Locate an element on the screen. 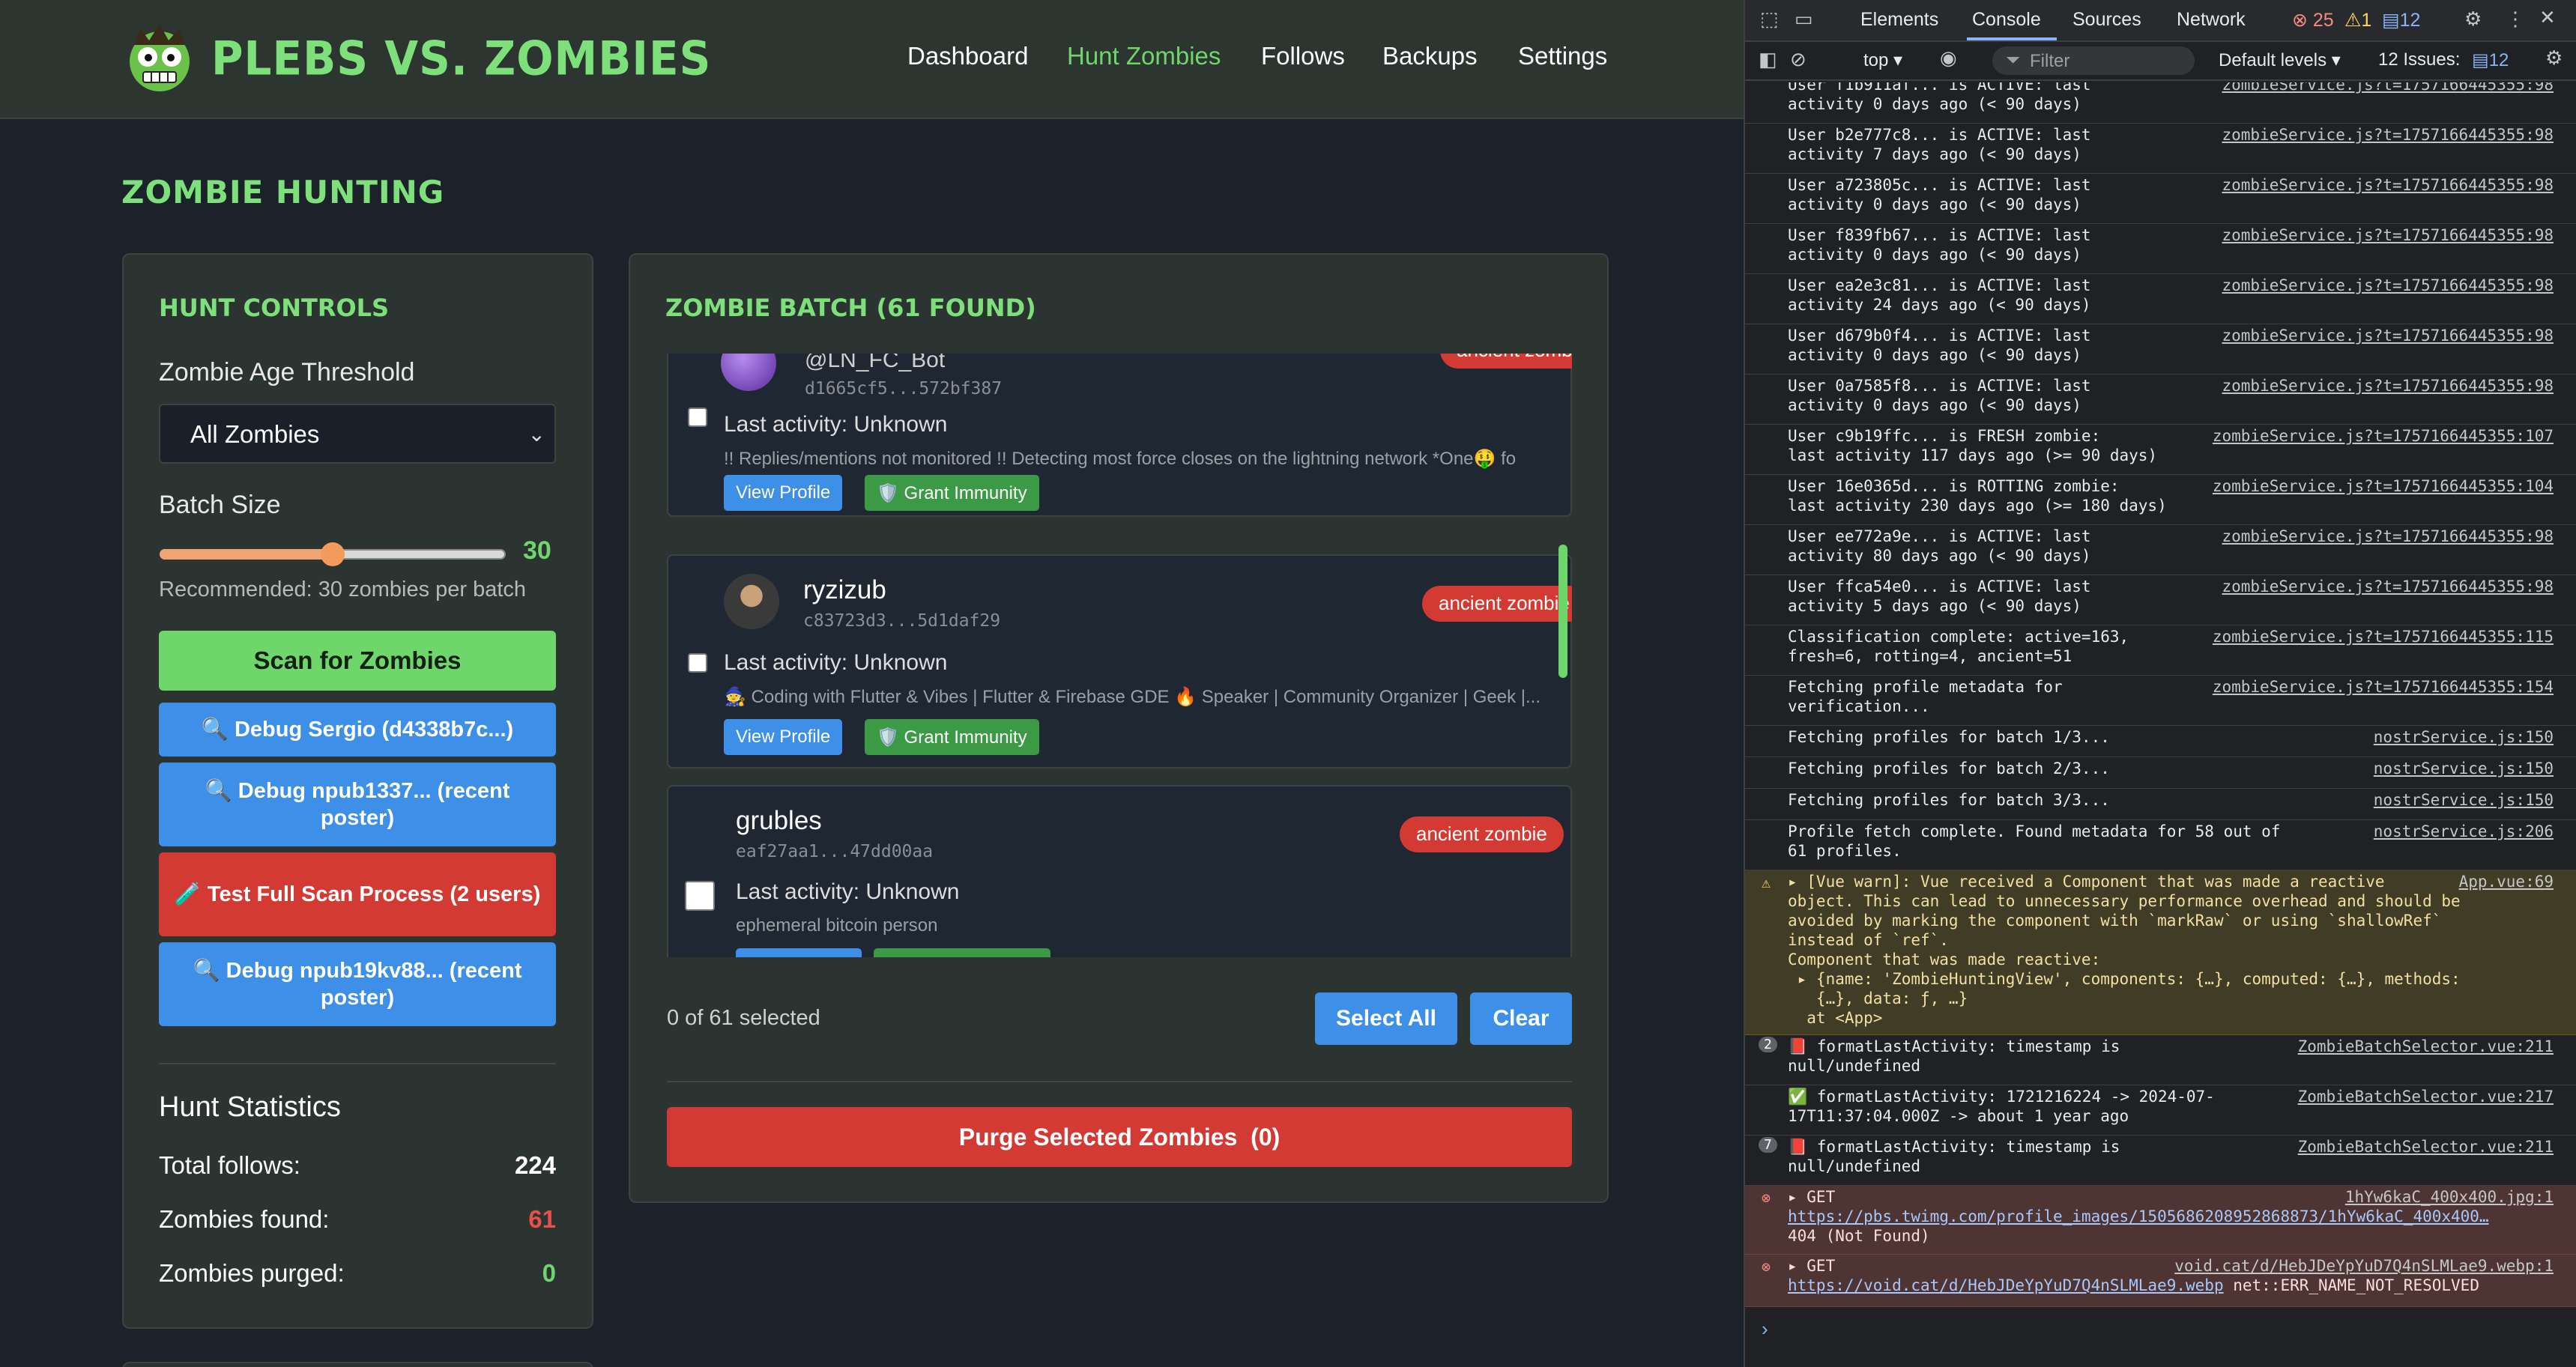 Image resolution: width=2576 pixels, height=1367 pixels. debug-npub19kv88-button: 🔍 Debug npub19kv88... (recent poster) is located at coordinates (357, 984).